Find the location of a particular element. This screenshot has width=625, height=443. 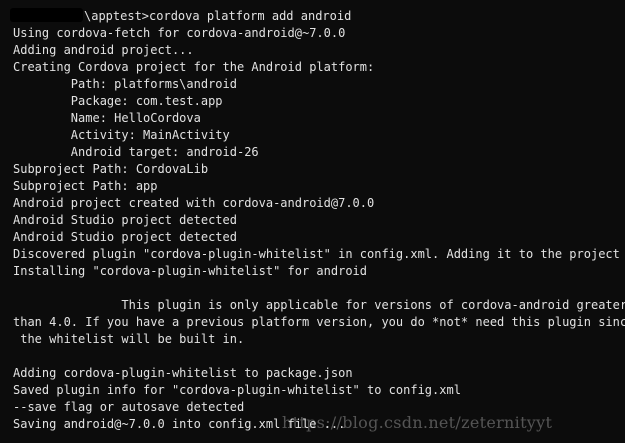

output-line: Package: com.test.app is located at coordinates (118, 101).